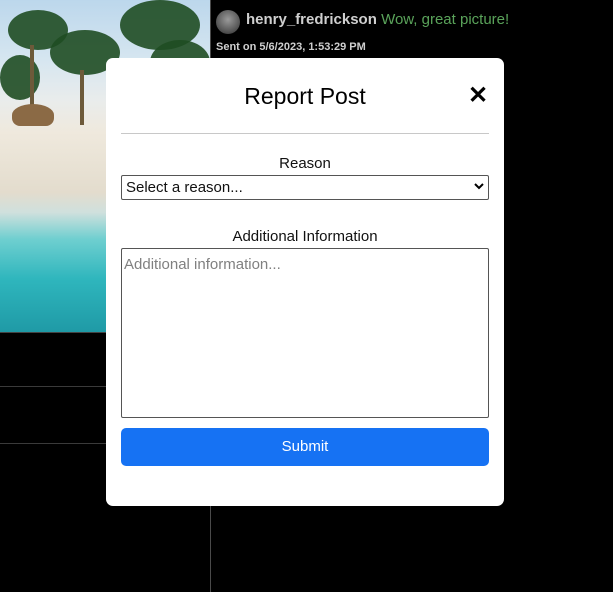 The height and width of the screenshot is (592, 613). I want to click on modal-divider, so click(305, 133).